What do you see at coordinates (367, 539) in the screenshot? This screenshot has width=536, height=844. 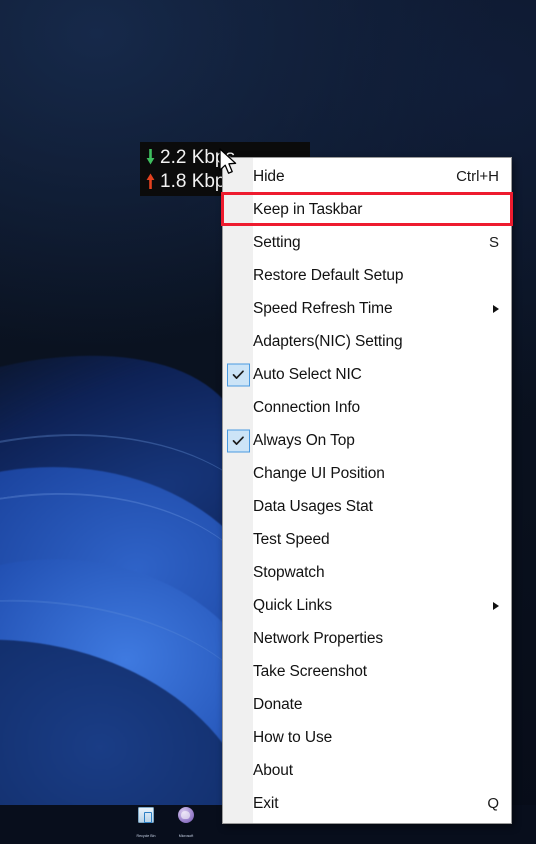 I see `menu-item-test-speed: Test Speed` at bounding box center [367, 539].